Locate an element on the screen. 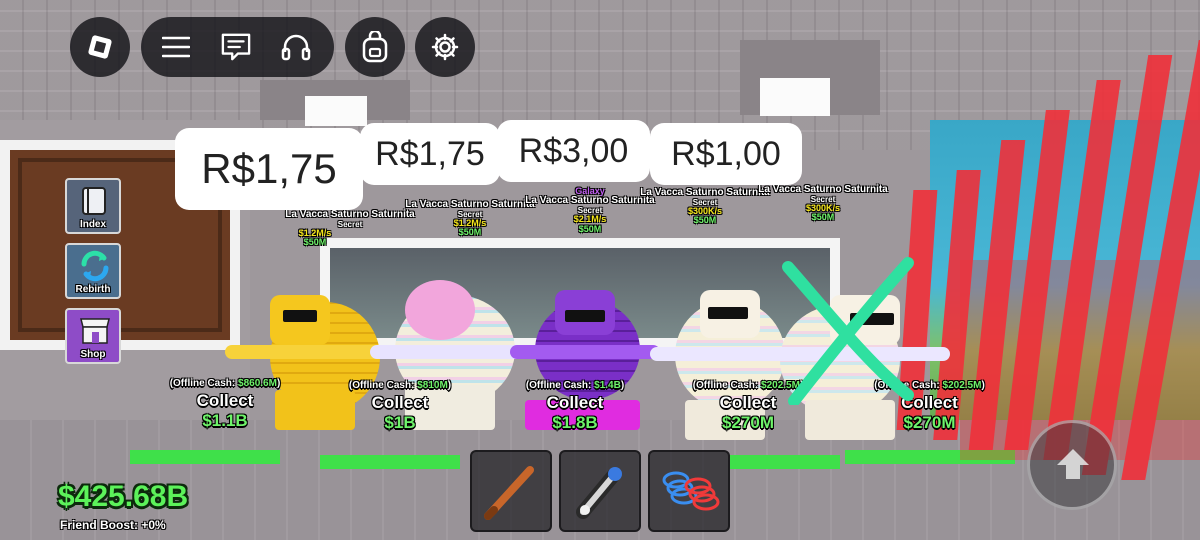 Image resolution: width=1200 pixels, height=540 pixels. settings-button is located at coordinates (445, 47).